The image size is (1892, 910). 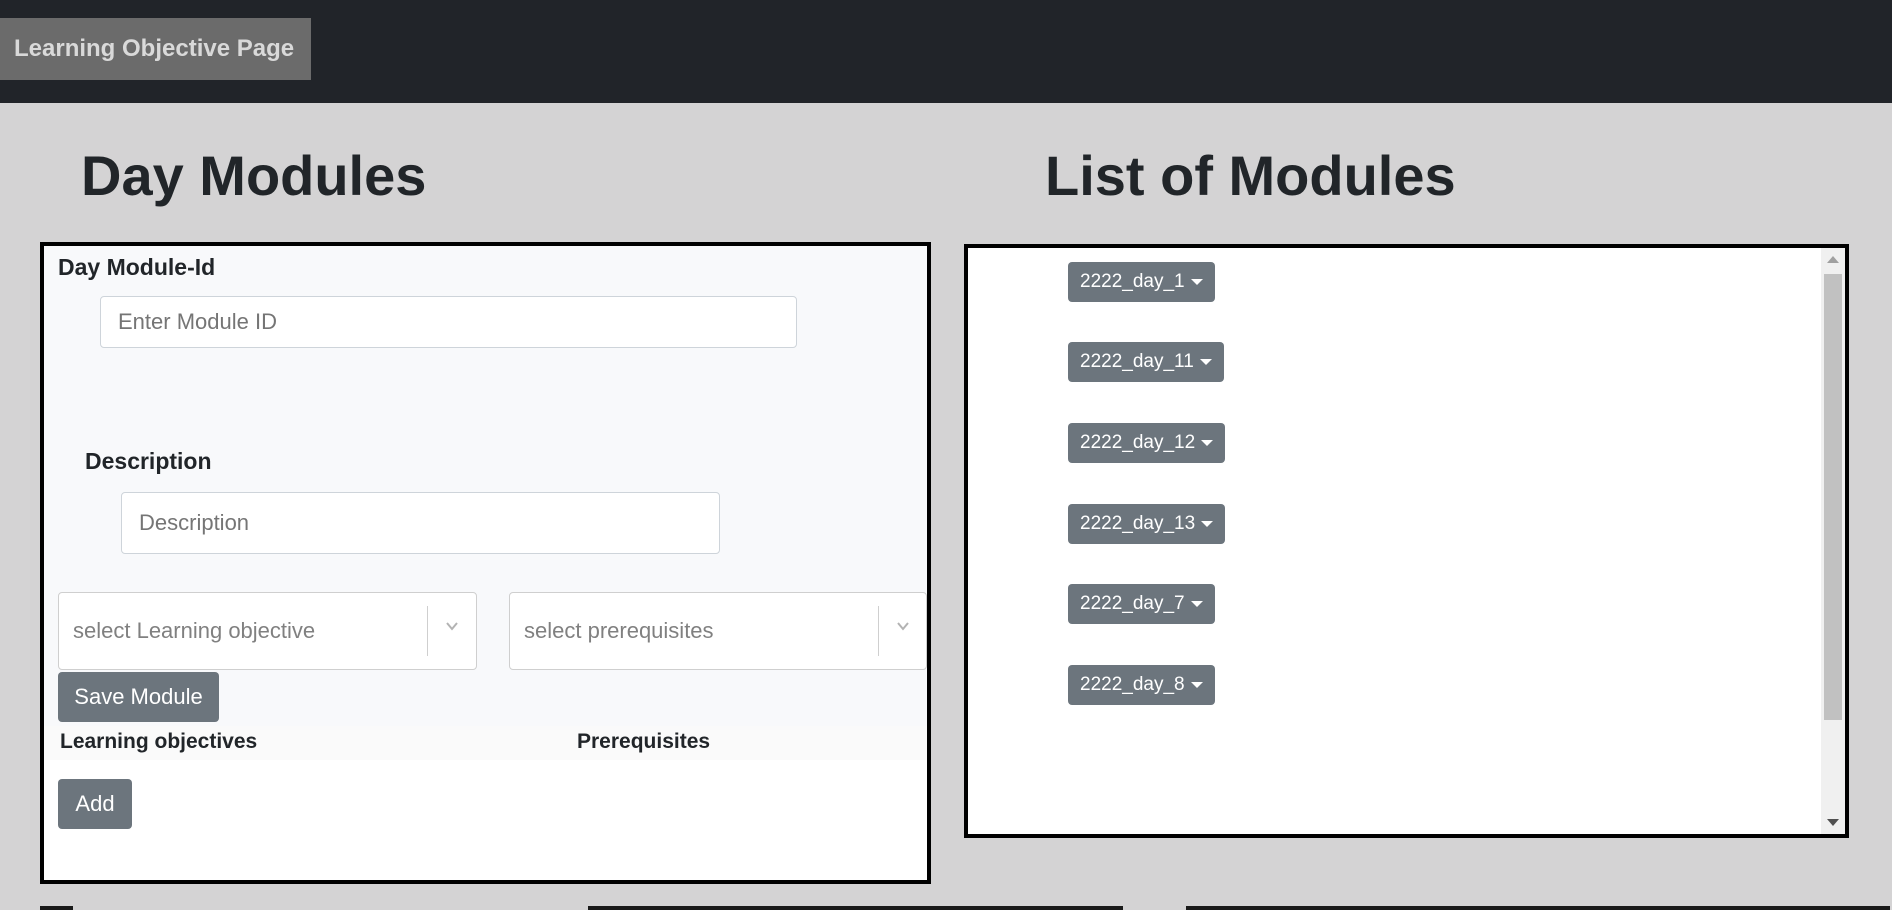 I want to click on module-label: 2222_day_12, so click(x=1138, y=442).